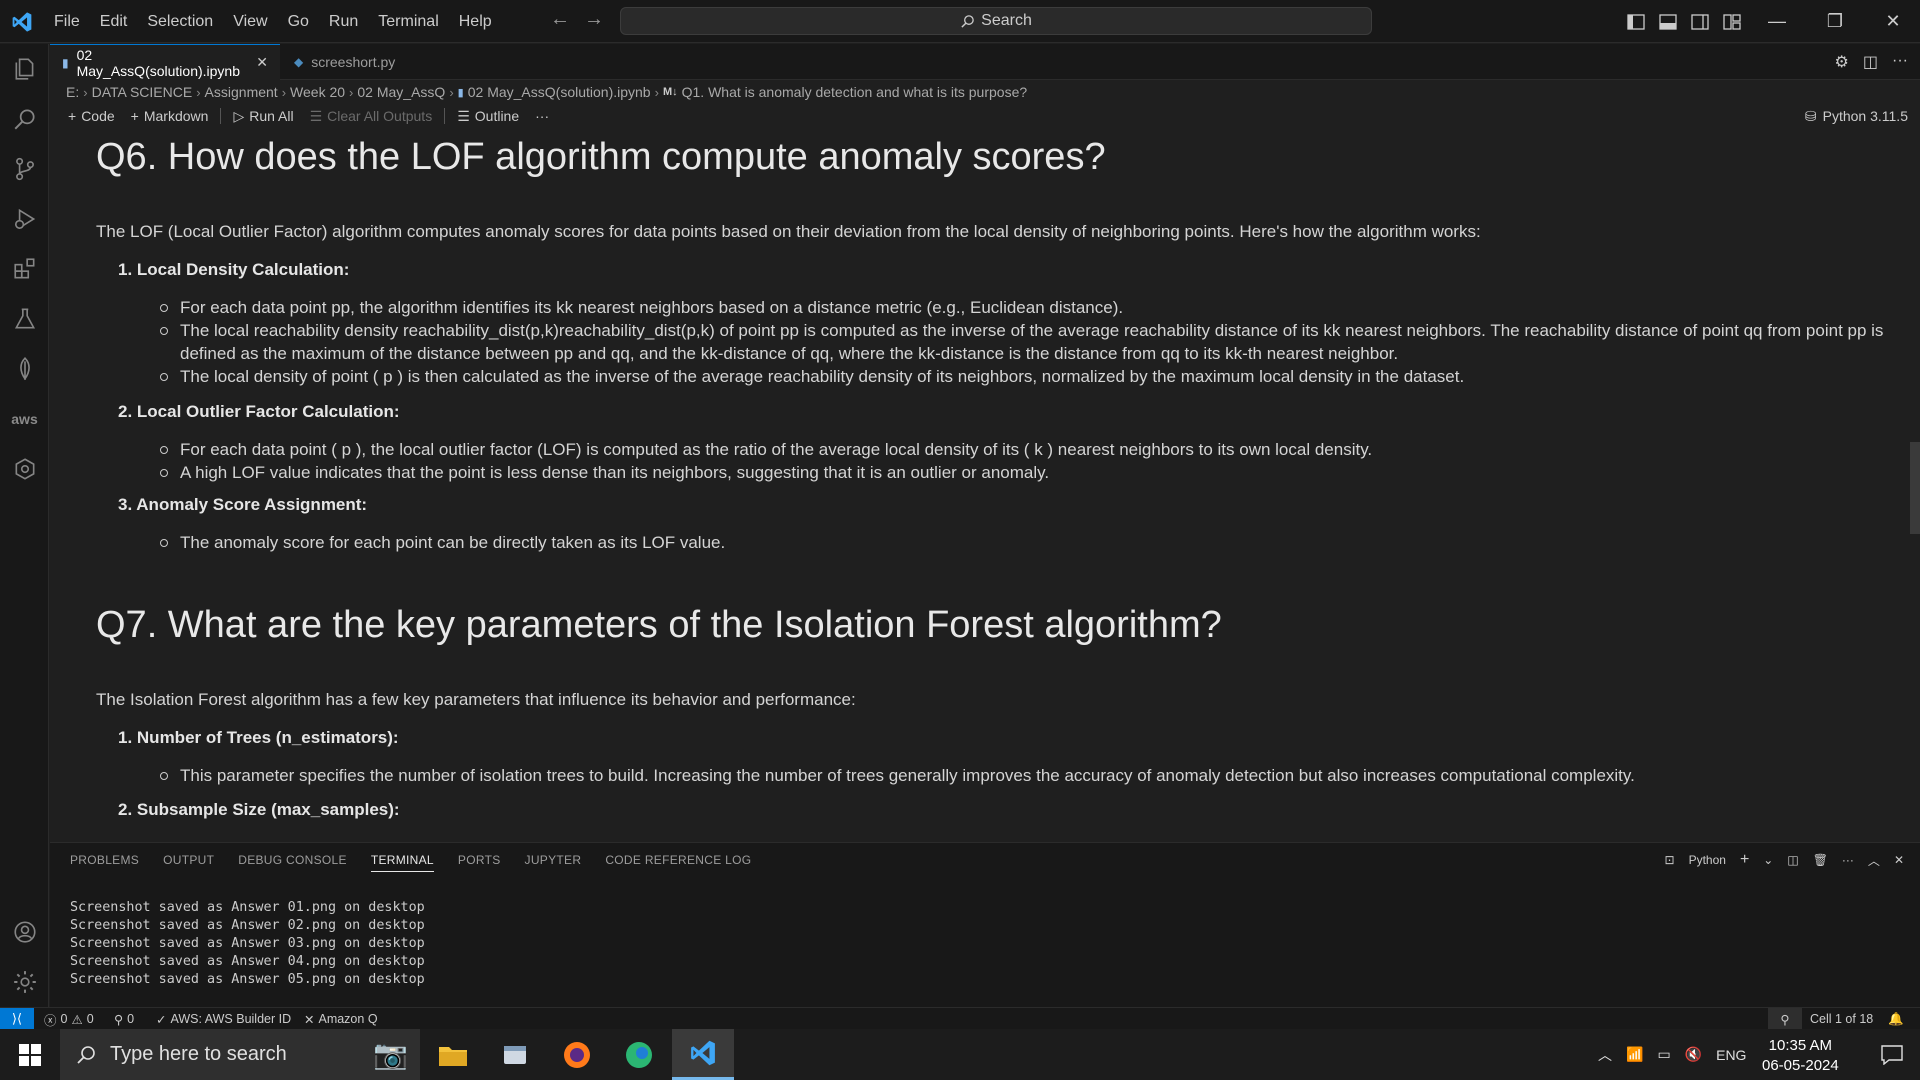 This screenshot has width=1920, height=1080. Describe the element at coordinates (17, 1019) in the screenshot. I see `remote-indicator-icon: ⟩⟨` at that location.